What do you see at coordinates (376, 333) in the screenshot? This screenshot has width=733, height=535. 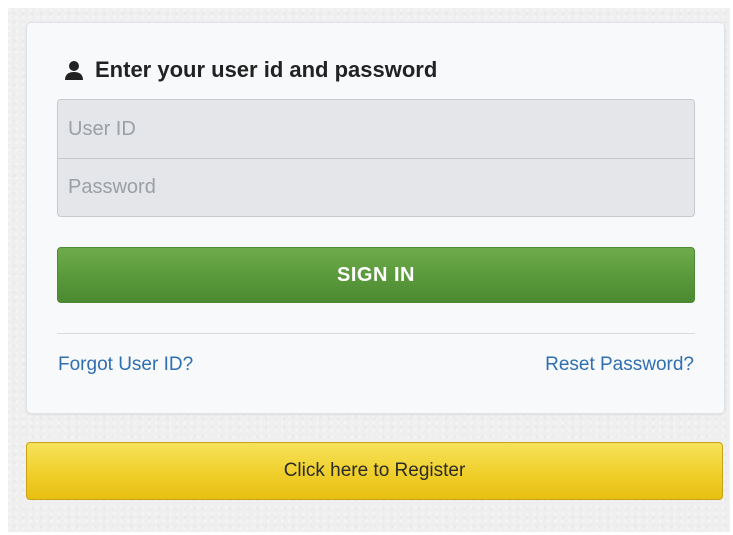 I see `divider` at bounding box center [376, 333].